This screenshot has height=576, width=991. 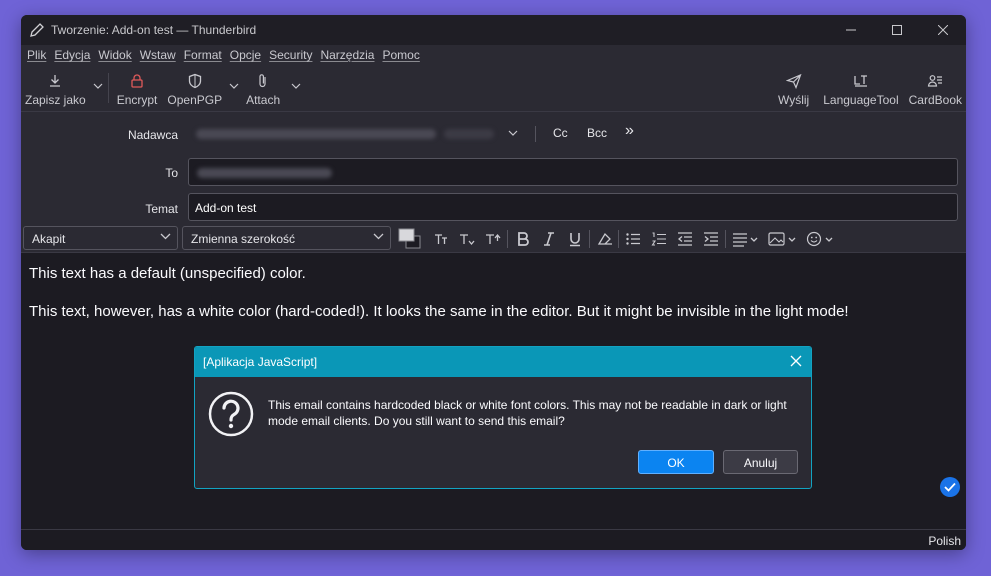 I want to click on minimize-button, so click(x=851, y=30).